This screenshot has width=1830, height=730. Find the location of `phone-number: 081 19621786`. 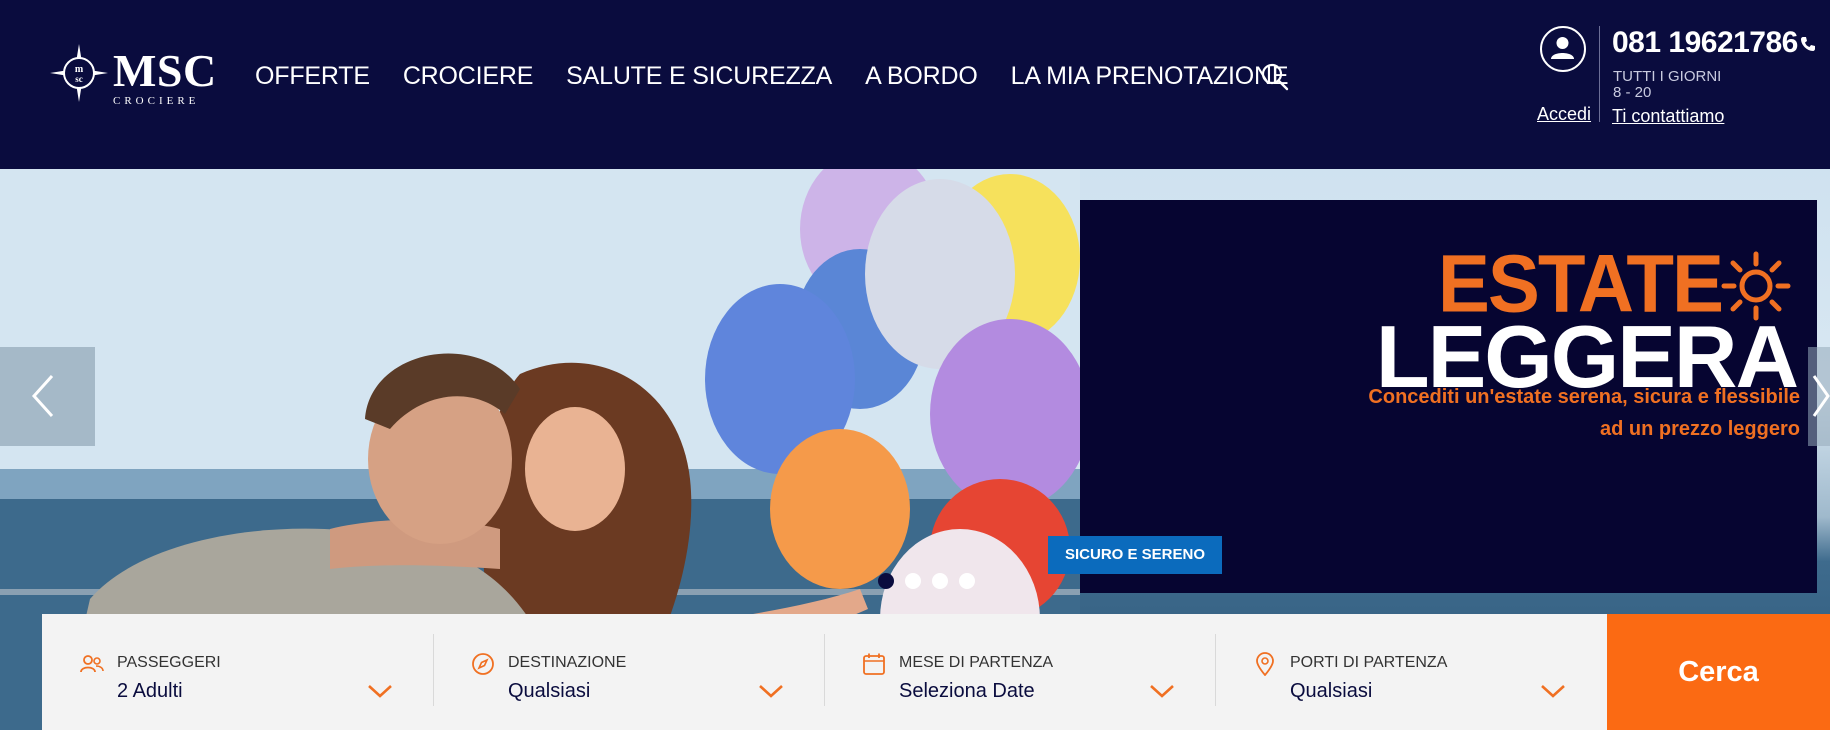

phone-number: 081 19621786 is located at coordinates (1705, 42).